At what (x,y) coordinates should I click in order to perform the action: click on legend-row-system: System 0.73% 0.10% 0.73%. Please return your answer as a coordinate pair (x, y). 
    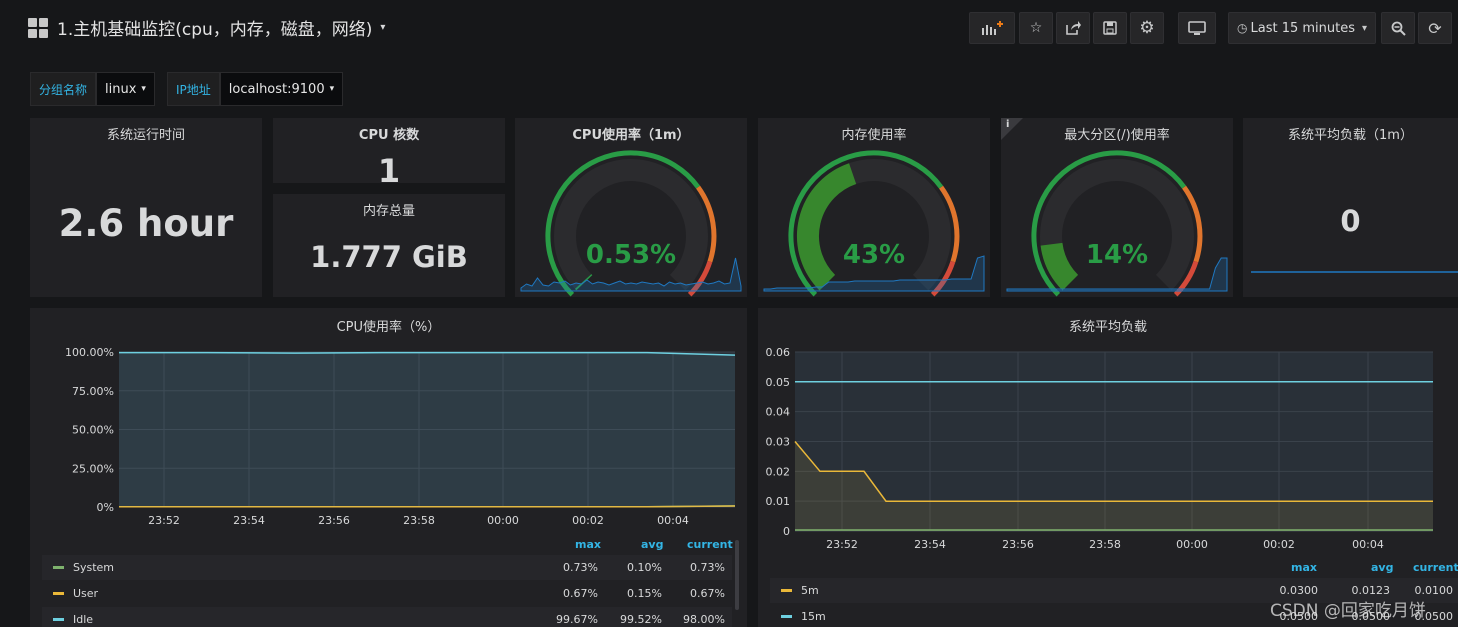
    Looking at the image, I should click on (387, 567).